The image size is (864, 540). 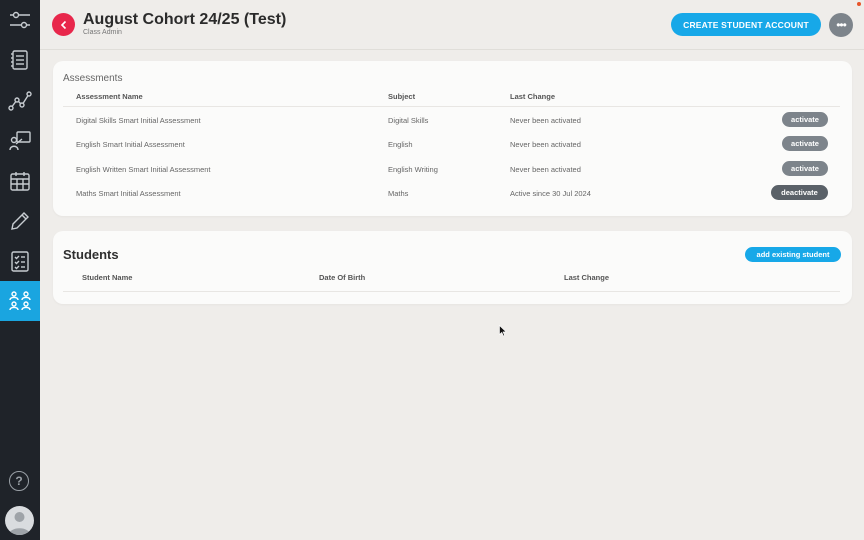 I want to click on sliders-icon, so click(x=20, y=20).